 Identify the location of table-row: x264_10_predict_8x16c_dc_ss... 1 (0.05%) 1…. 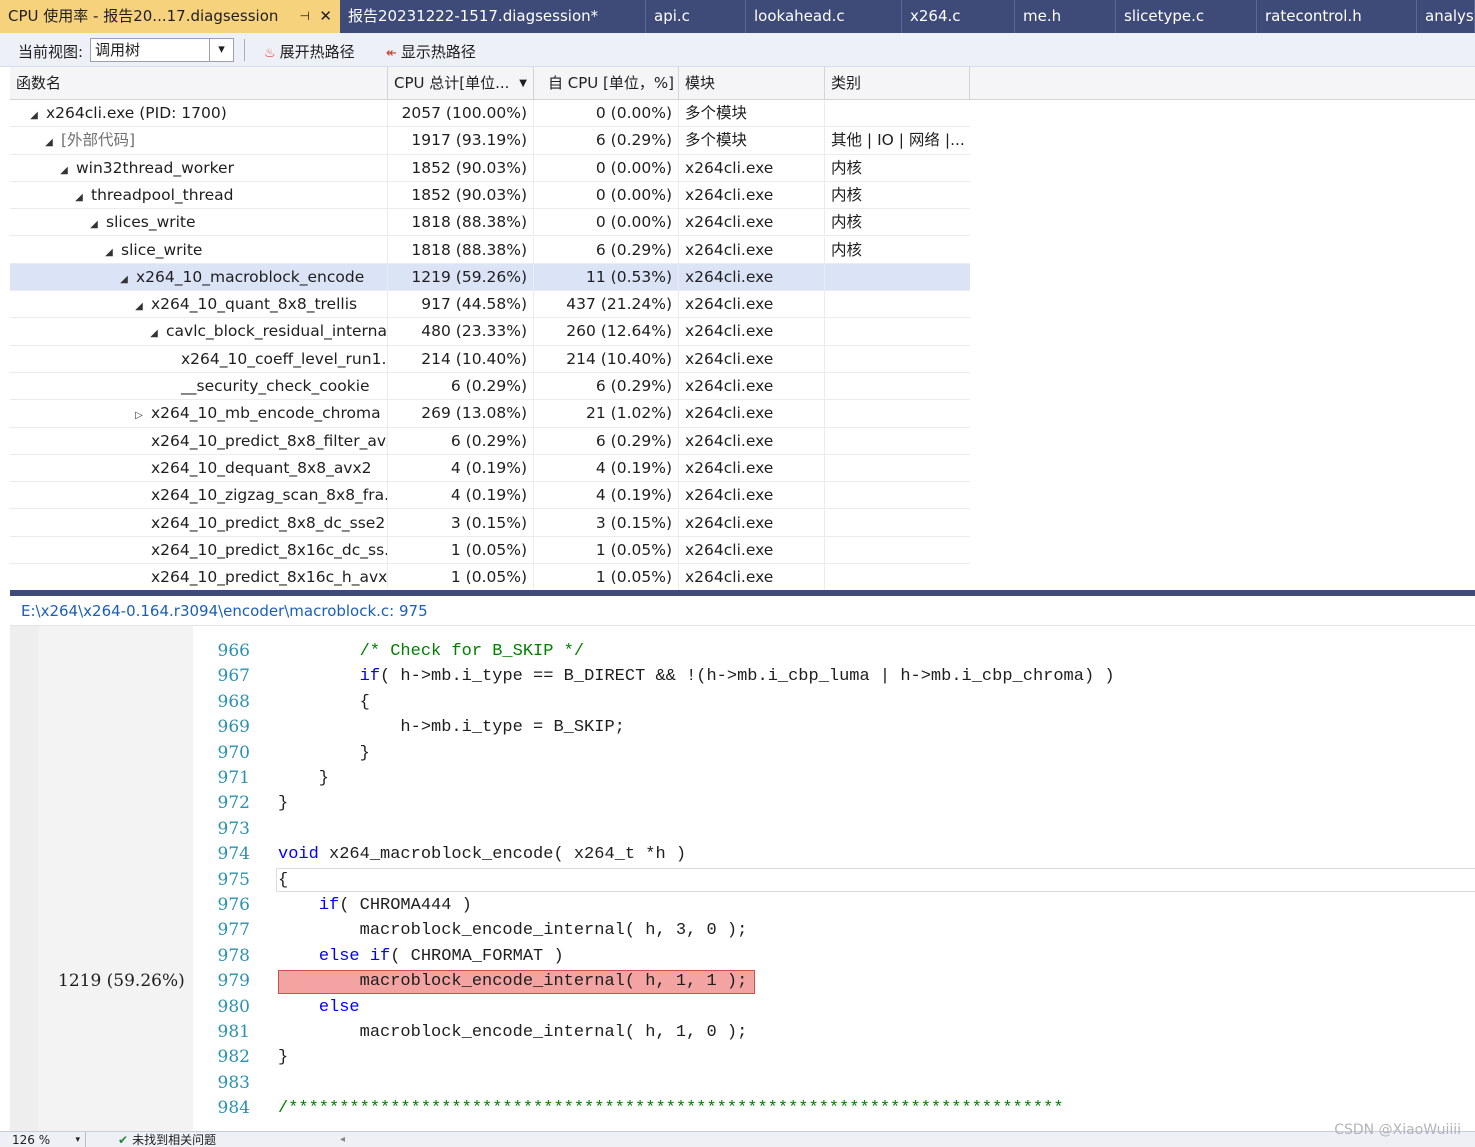
(490, 550).